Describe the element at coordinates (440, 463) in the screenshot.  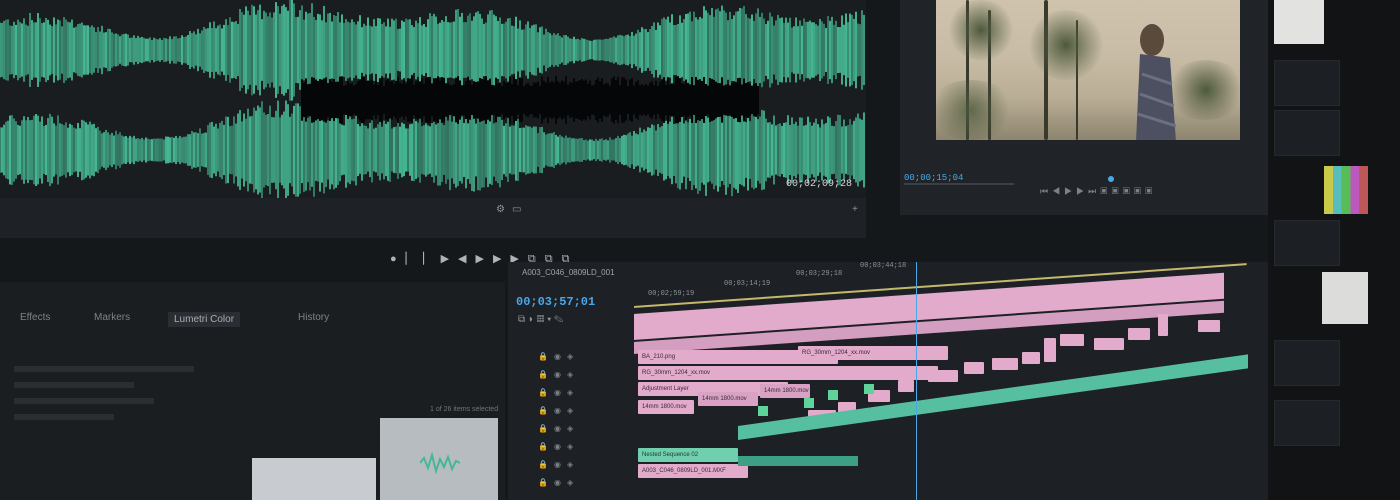
I see `audio-thumbnail-icon` at that location.